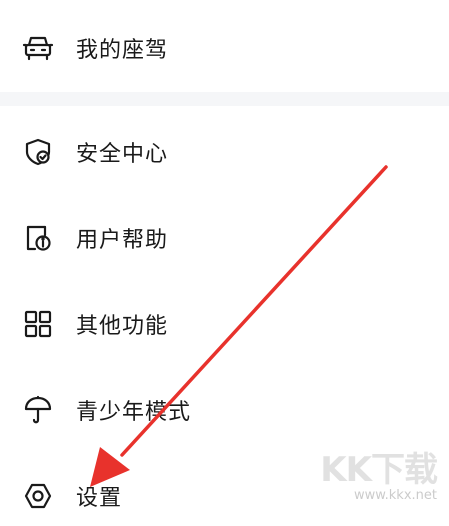  What do you see at coordinates (224, 238) in the screenshot?
I see `menu-item-user-help: 用户帮助` at bounding box center [224, 238].